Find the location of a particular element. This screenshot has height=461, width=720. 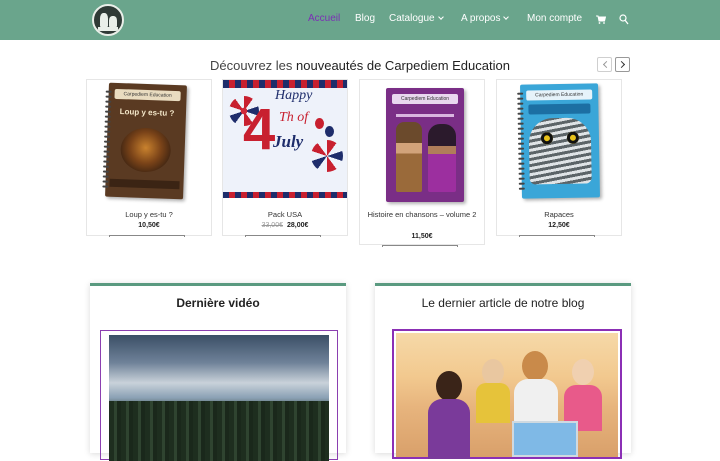

product-price: 12,50€ is located at coordinates (559, 225).